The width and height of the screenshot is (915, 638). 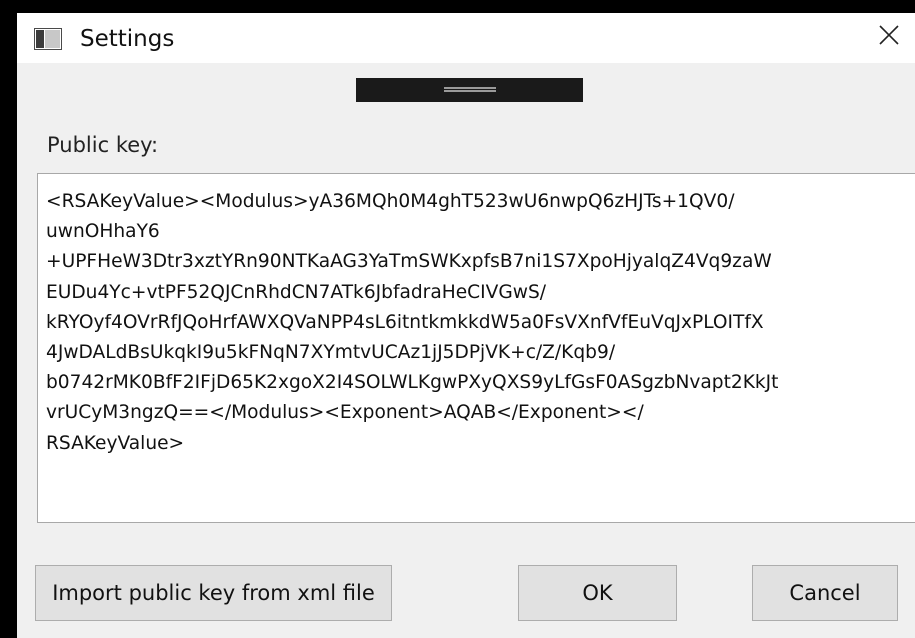 I want to click on import-public-key-button: Import public key from xml file, so click(x=213, y=593).